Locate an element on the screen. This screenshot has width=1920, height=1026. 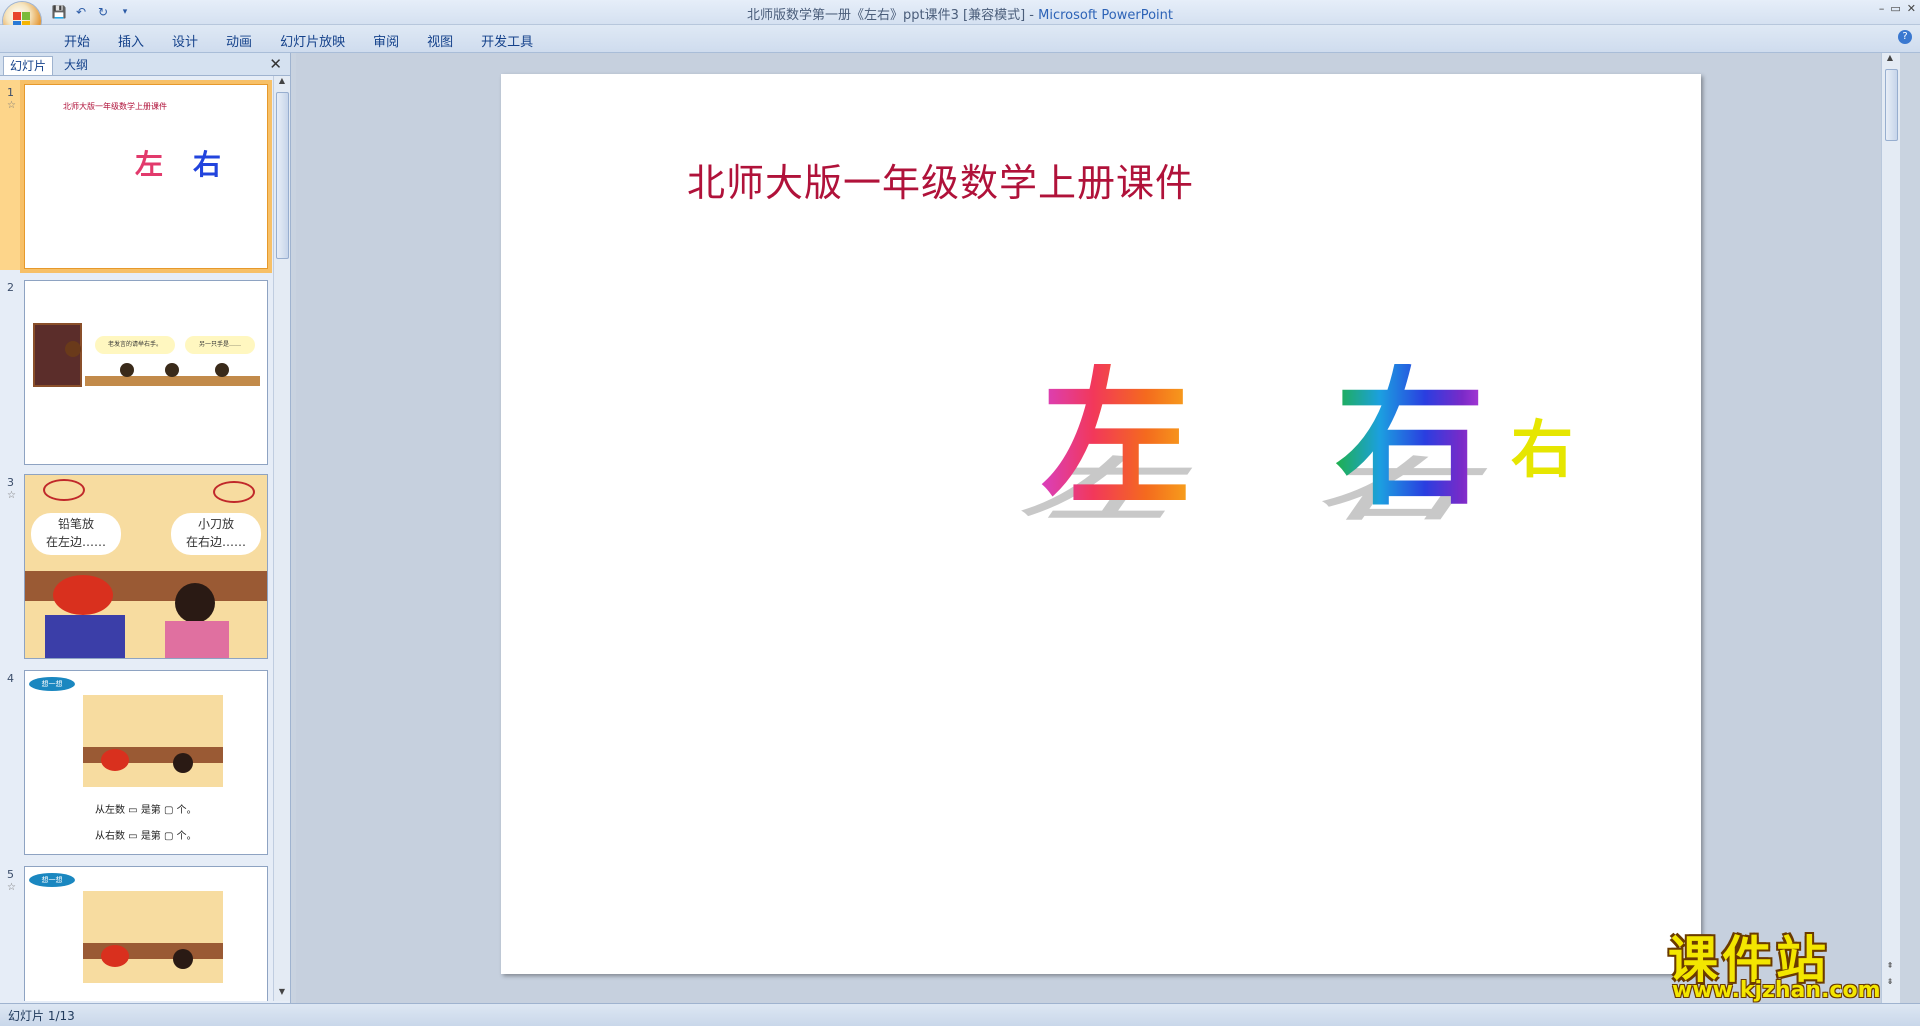
bubble-line: 小刀放 is located at coordinates (215, 524).